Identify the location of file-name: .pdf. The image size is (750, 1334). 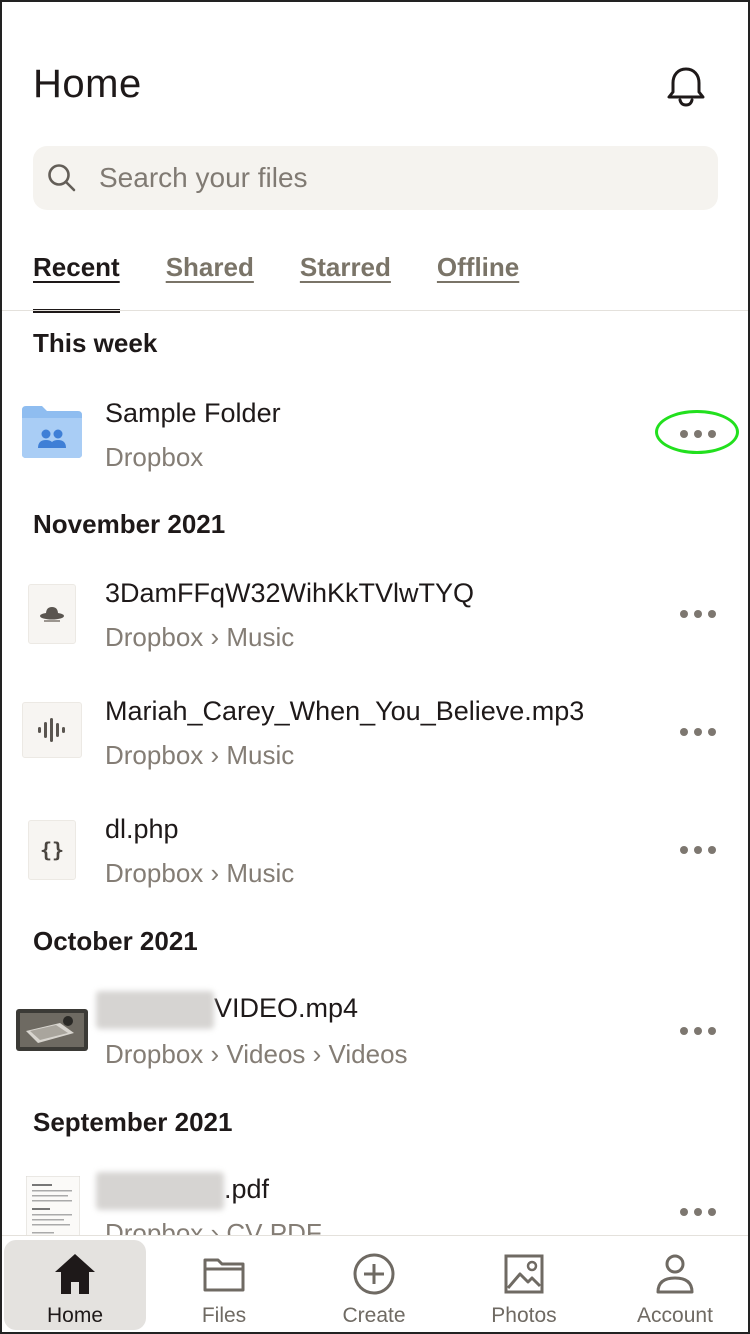
(182, 1191).